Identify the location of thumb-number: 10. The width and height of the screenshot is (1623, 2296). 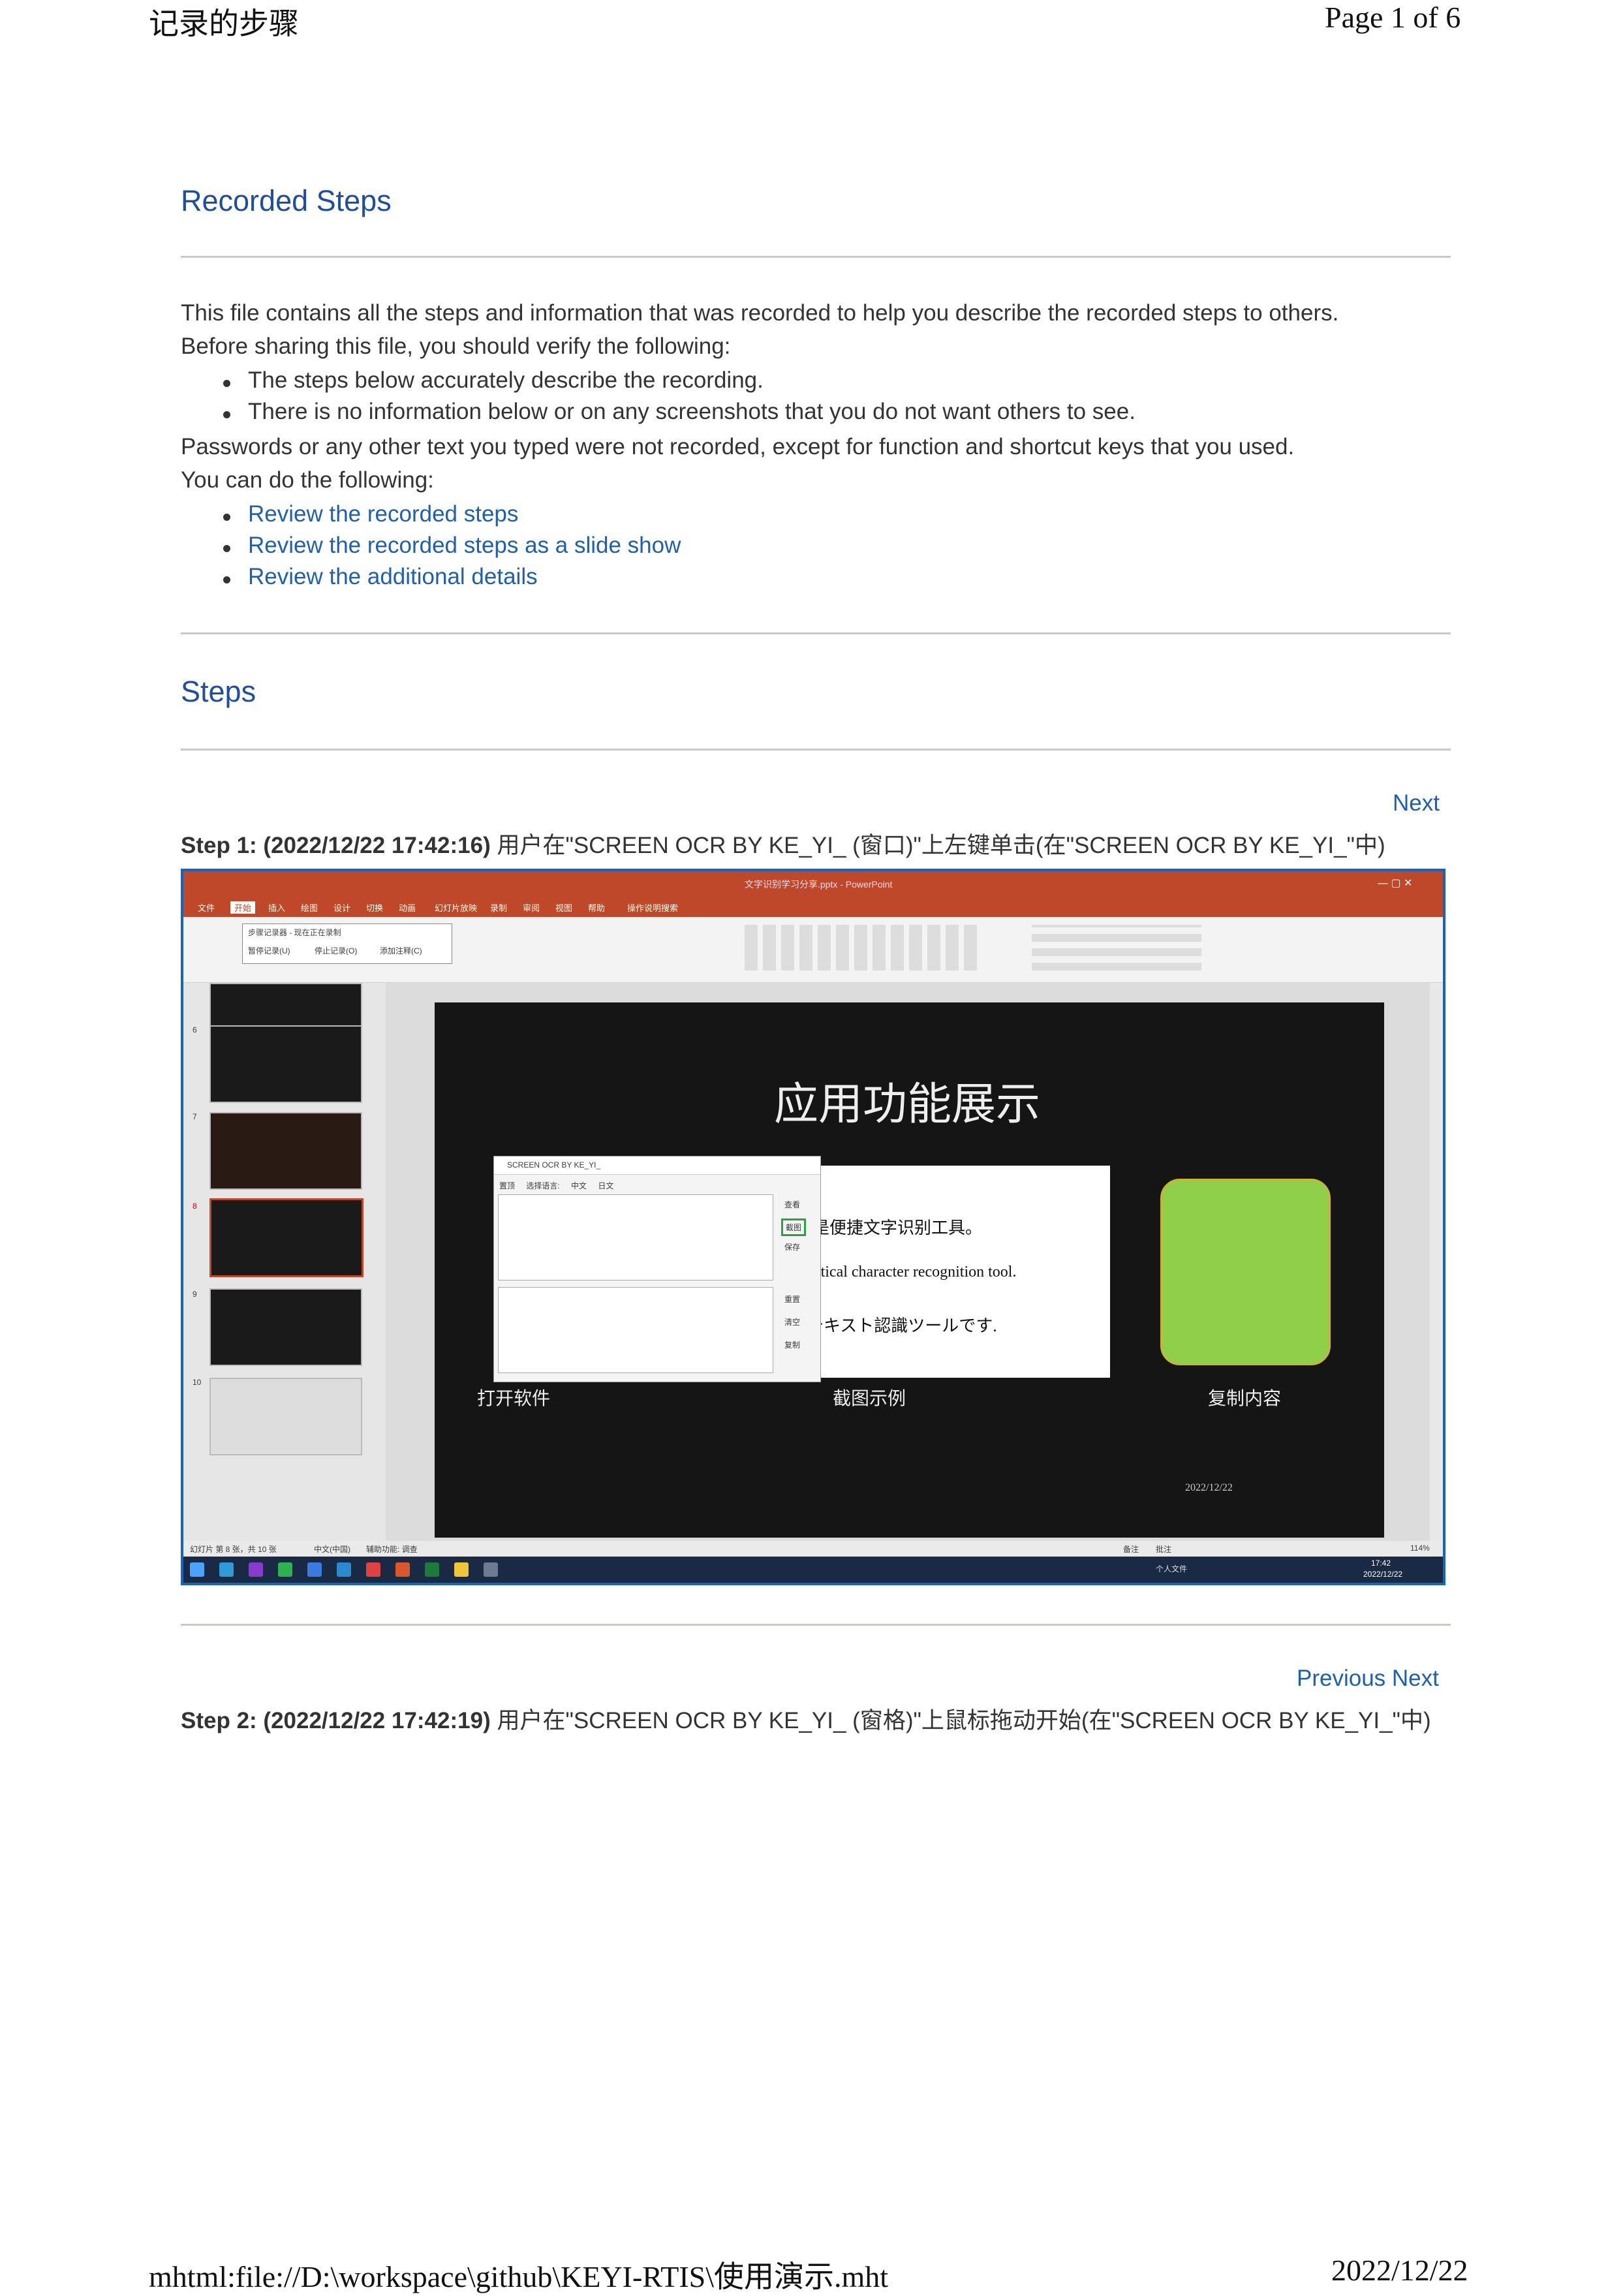
(197, 1382).